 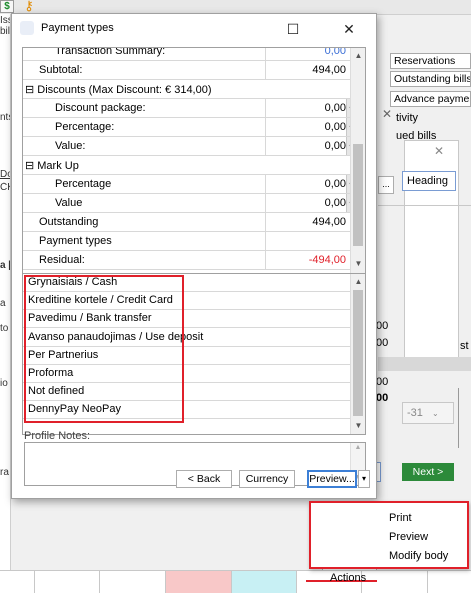 What do you see at coordinates (104, 349) in the screenshot?
I see `highlight-box` at bounding box center [104, 349].